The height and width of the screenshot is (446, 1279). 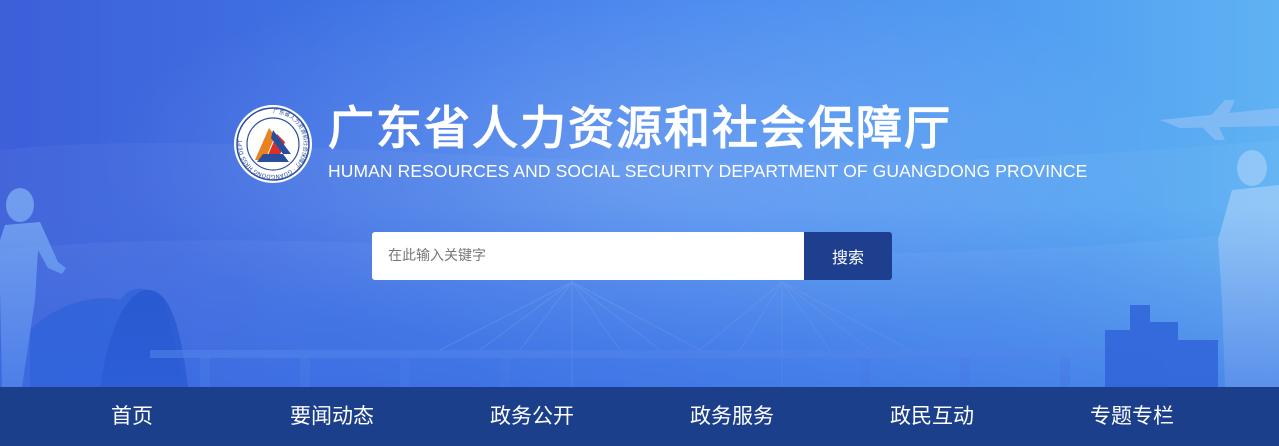 I want to click on nav-item-gov-services: 政务服务, so click(x=732, y=416).